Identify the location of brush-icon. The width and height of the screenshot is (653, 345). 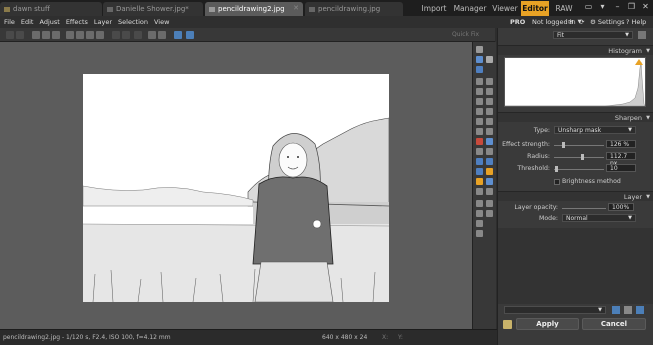
(479, 111).